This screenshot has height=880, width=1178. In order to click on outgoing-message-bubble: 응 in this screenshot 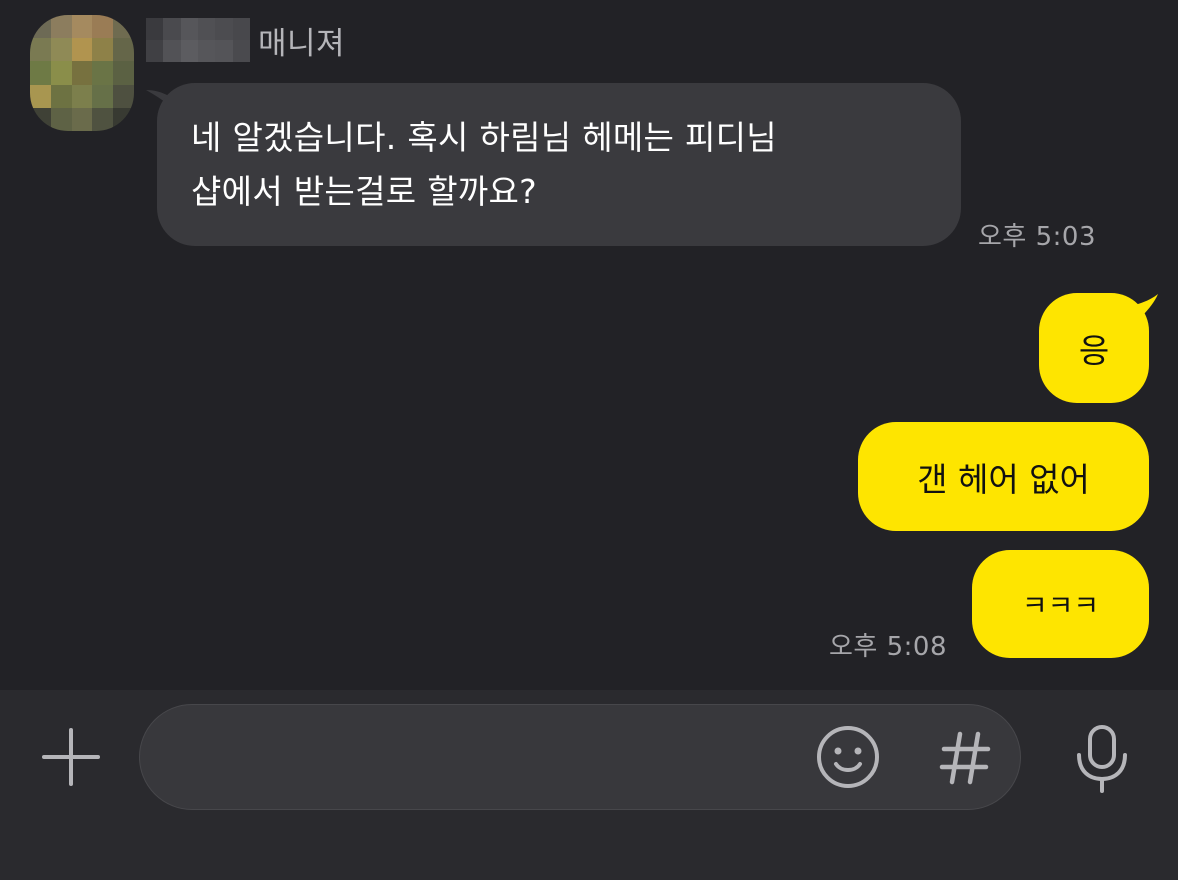, I will do `click(1094, 348)`.